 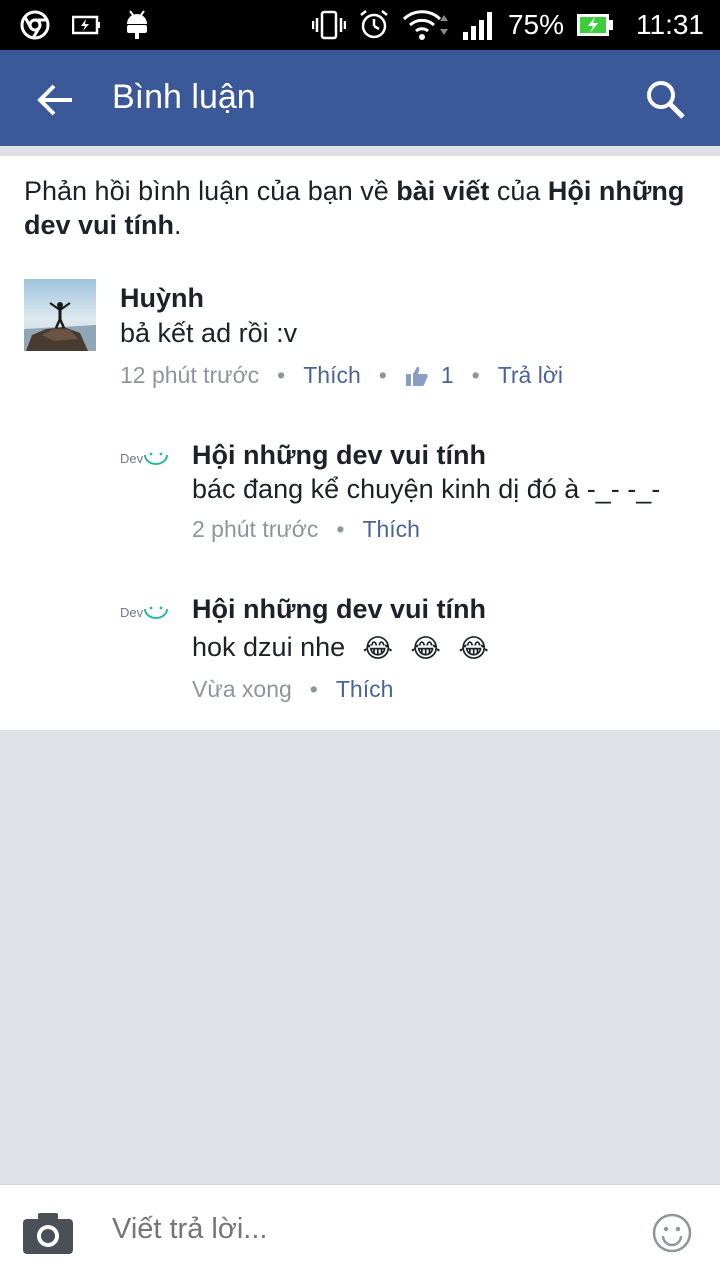 I want to click on reply-button: Trả lời, so click(x=530, y=375).